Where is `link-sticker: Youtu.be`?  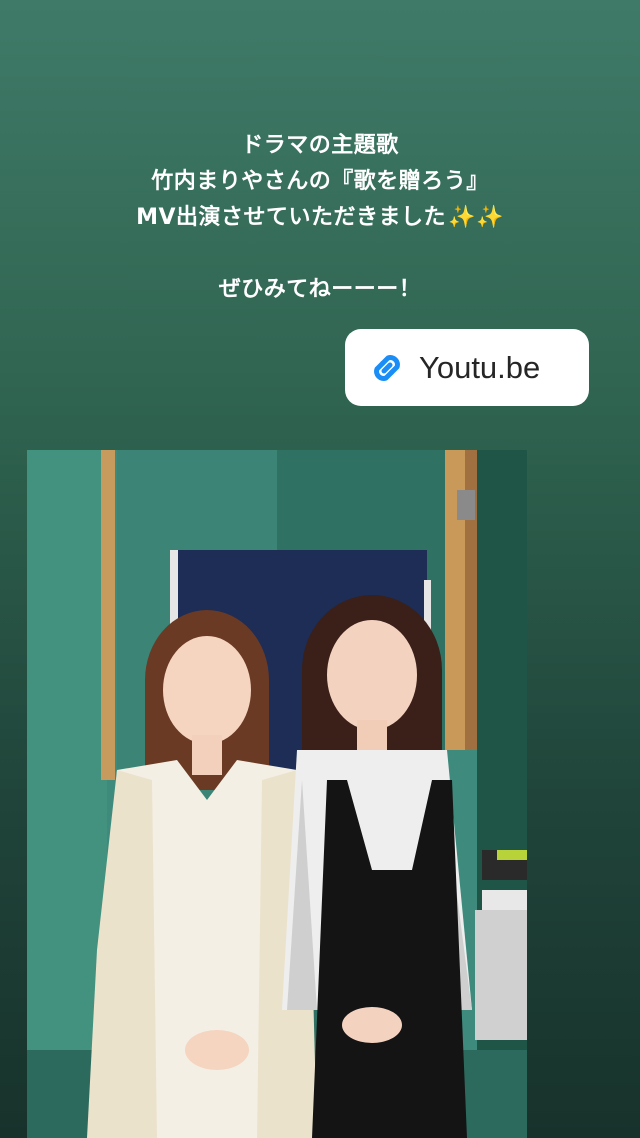 link-sticker: Youtu.be is located at coordinates (467, 367).